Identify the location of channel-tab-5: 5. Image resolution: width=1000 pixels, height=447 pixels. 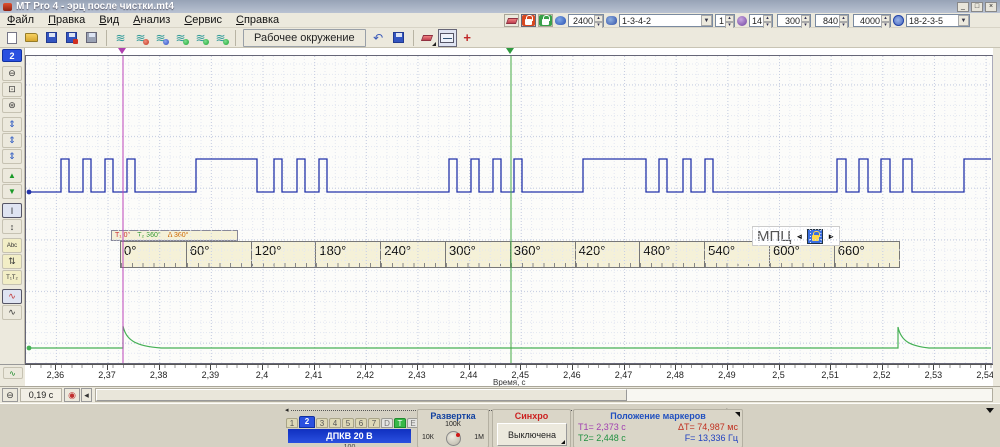
(348, 423).